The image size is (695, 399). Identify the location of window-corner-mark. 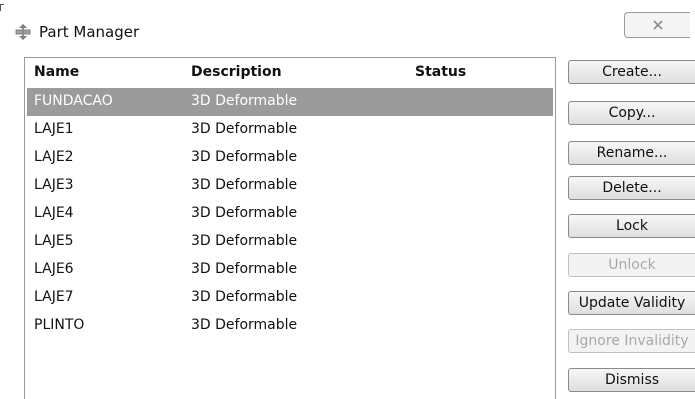
(2, 7).